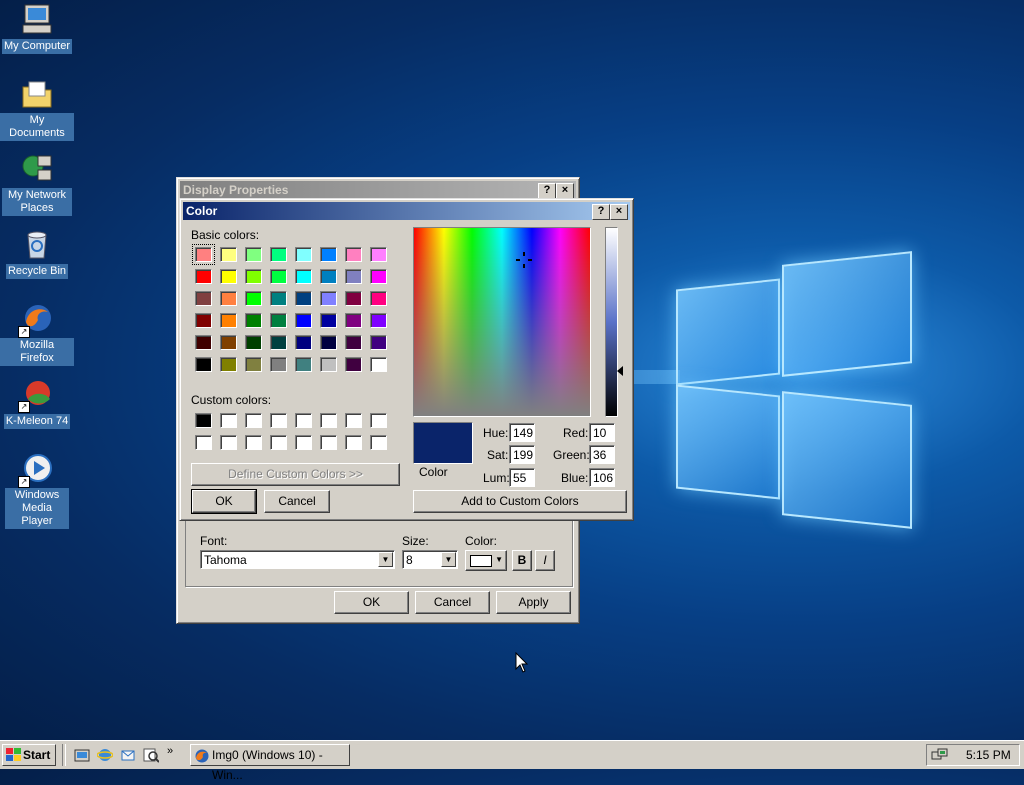 Image resolution: width=1024 pixels, height=785 pixels. I want to click on sat-input: 199, so click(522, 454).